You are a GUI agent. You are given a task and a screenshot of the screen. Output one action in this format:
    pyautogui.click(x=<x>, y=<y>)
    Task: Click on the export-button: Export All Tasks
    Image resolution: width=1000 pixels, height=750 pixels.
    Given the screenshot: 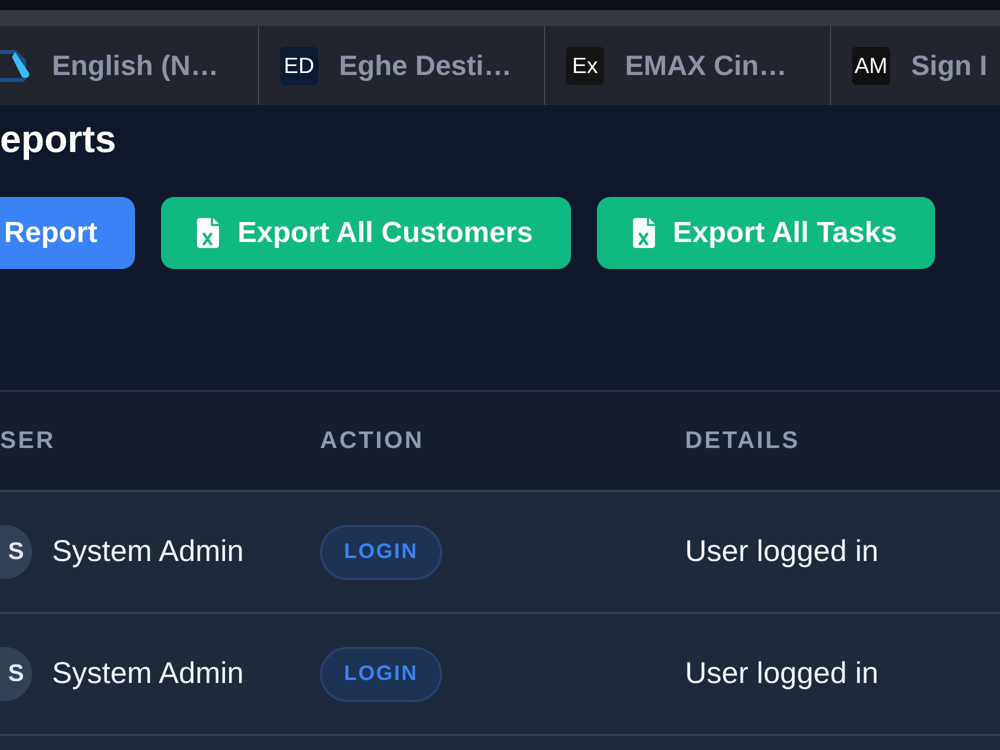 What is the action you would take?
    pyautogui.click(x=765, y=233)
    